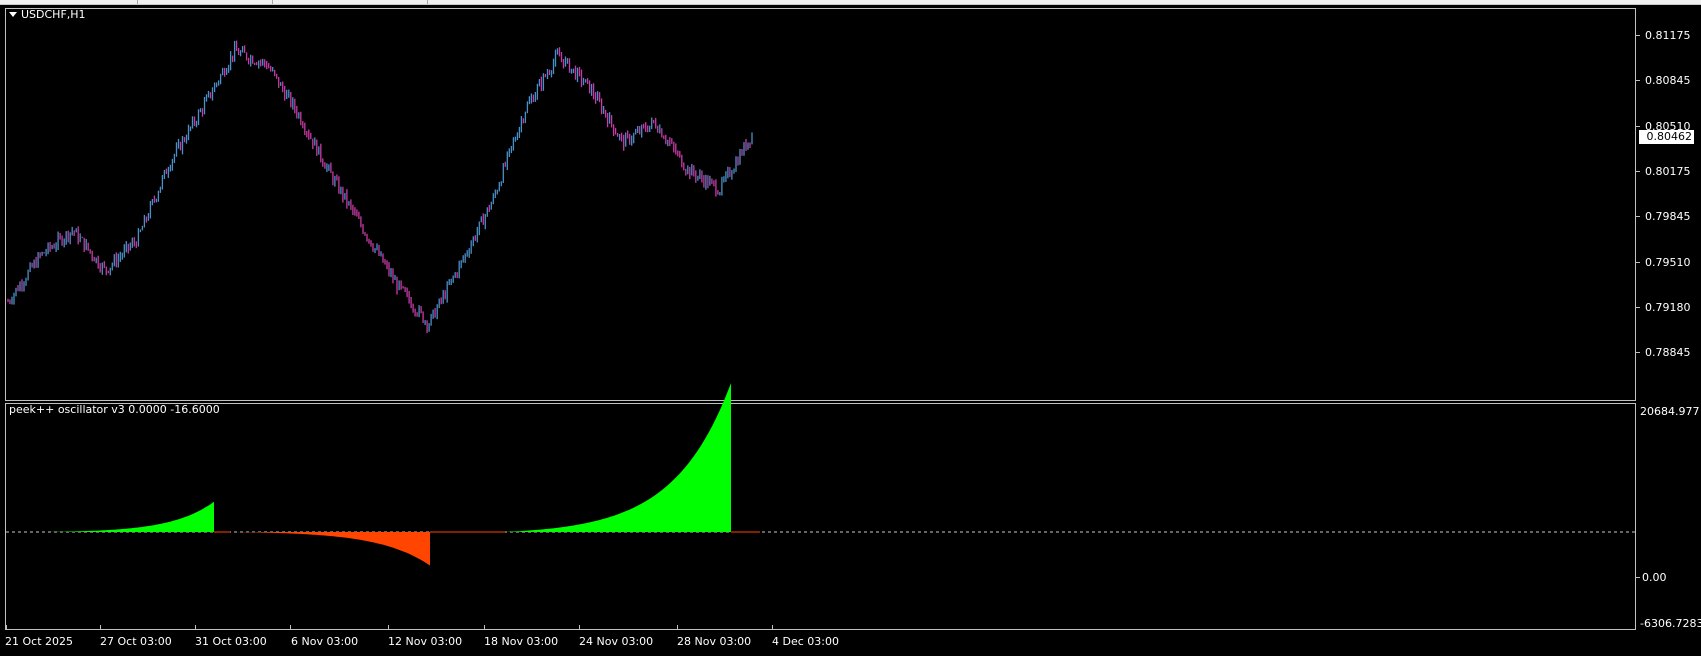 The height and width of the screenshot is (656, 1701). I want to click on time-axis-label: 6 Nov 03:00, so click(325, 641).